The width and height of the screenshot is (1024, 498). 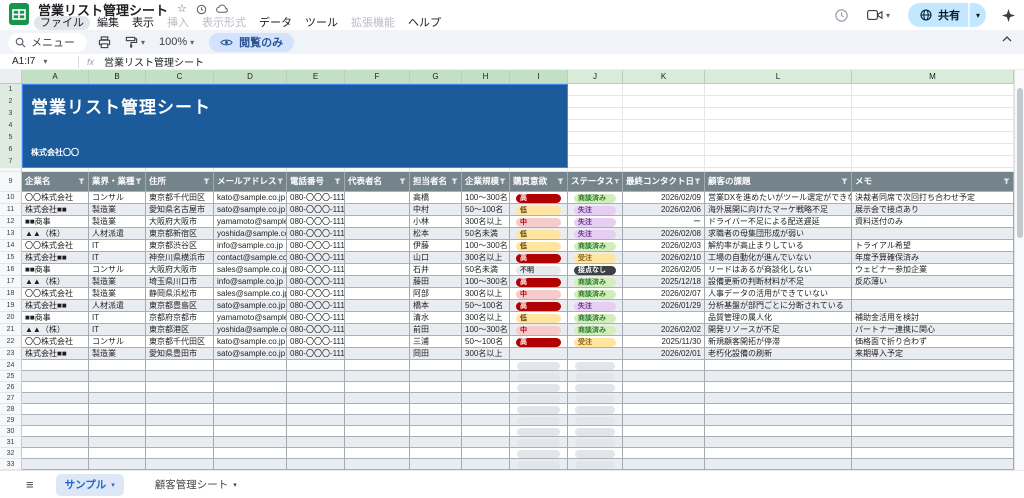 What do you see at coordinates (316, 365) in the screenshot?
I see `empty-cell-E24` at bounding box center [316, 365].